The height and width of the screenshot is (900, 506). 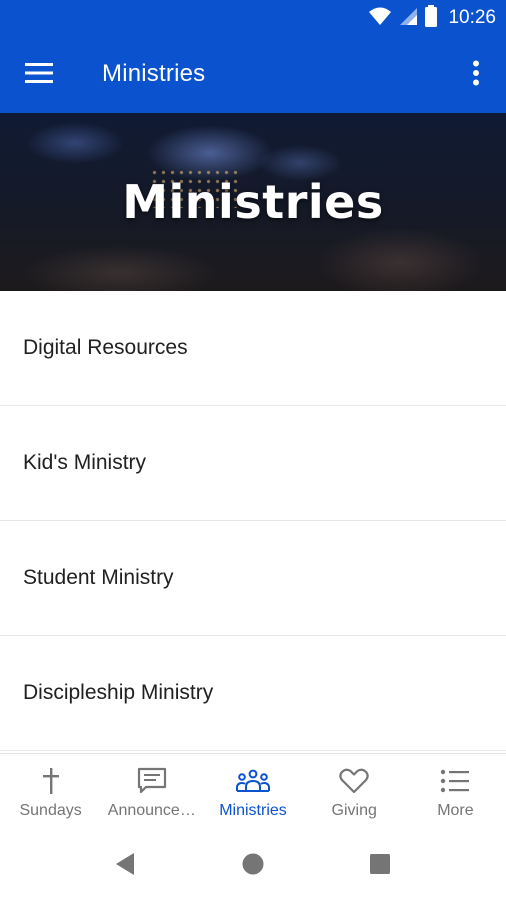 What do you see at coordinates (253, 781) in the screenshot?
I see `people-icon` at bounding box center [253, 781].